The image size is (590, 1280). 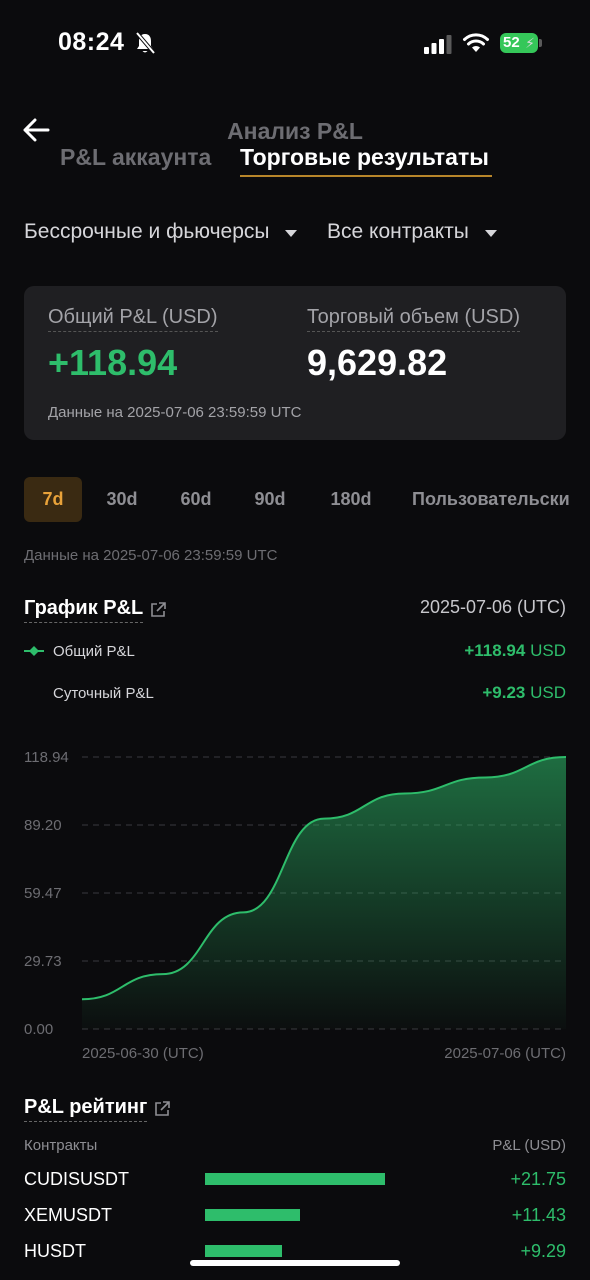 I want to click on summary-data-timestamp: Данные на 2025-07-06 23:59:59 UTC, so click(x=175, y=412).